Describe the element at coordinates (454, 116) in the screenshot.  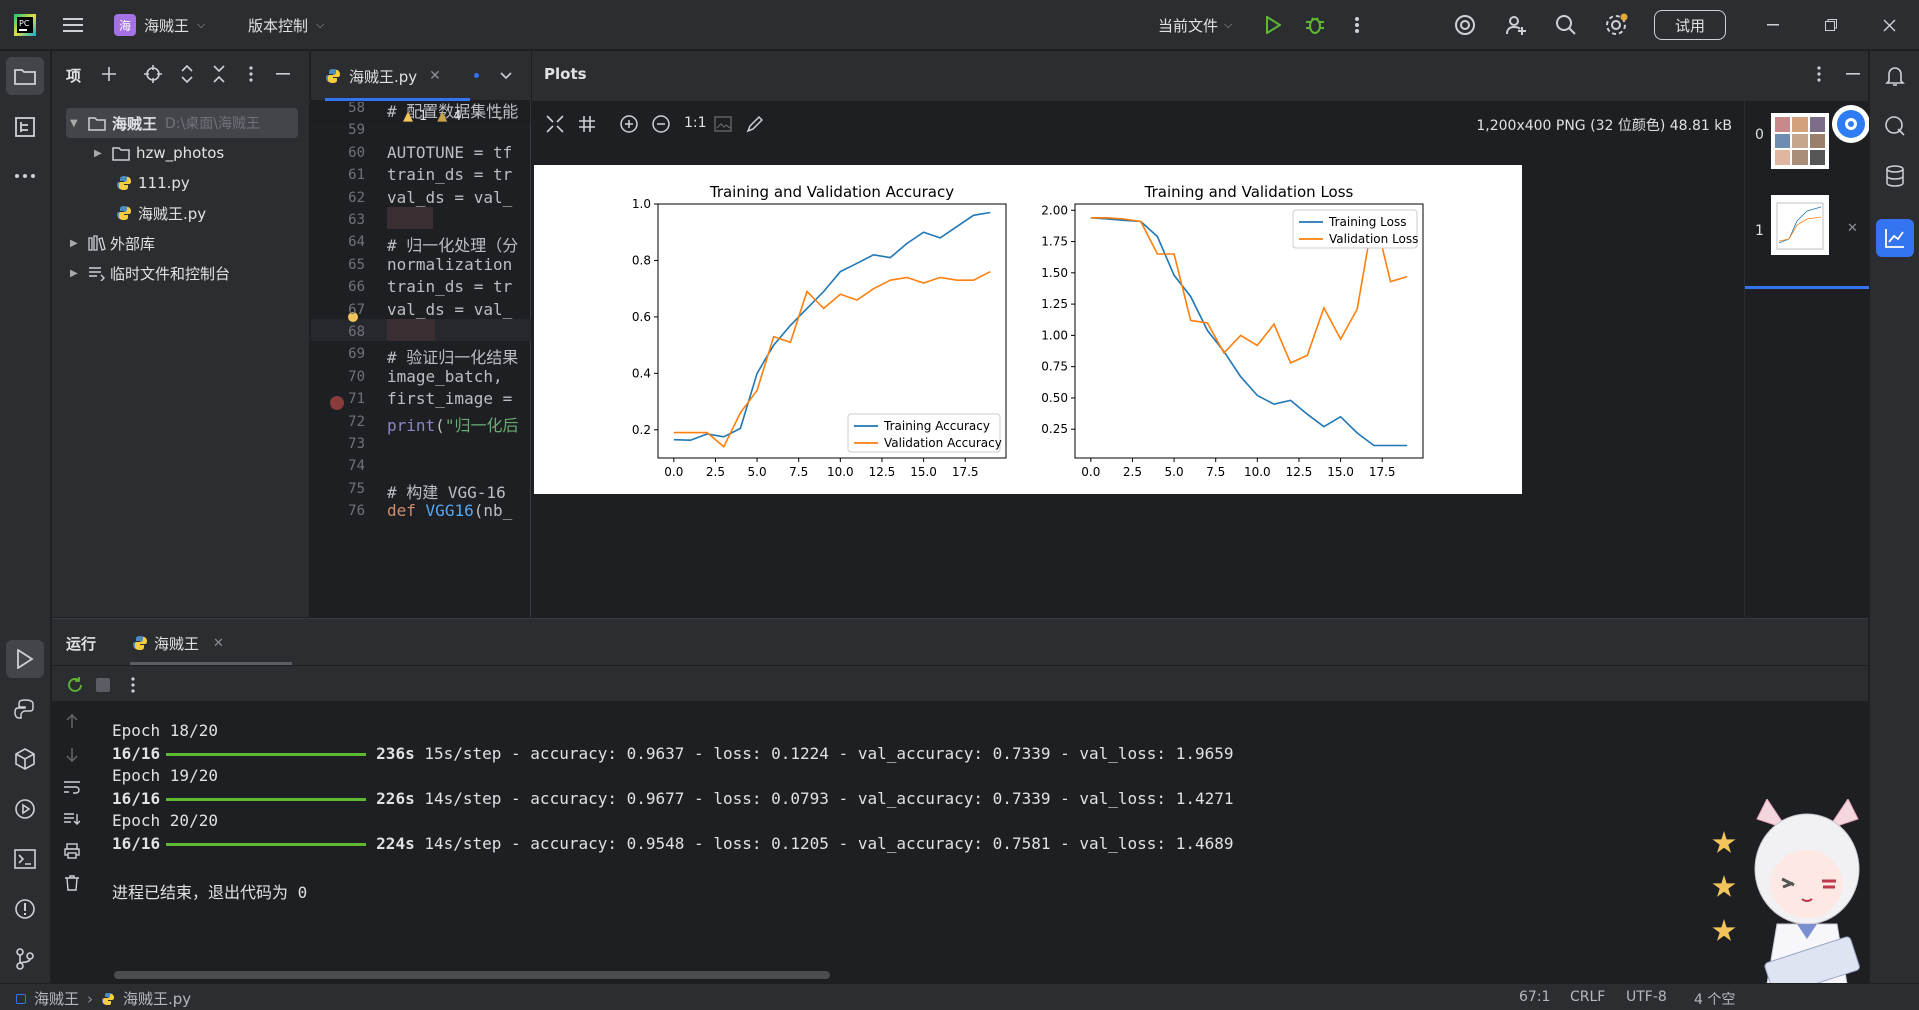
I see `inspection-widget: ▲ 1 ▲ 4 ⌃ ⌄` at that location.